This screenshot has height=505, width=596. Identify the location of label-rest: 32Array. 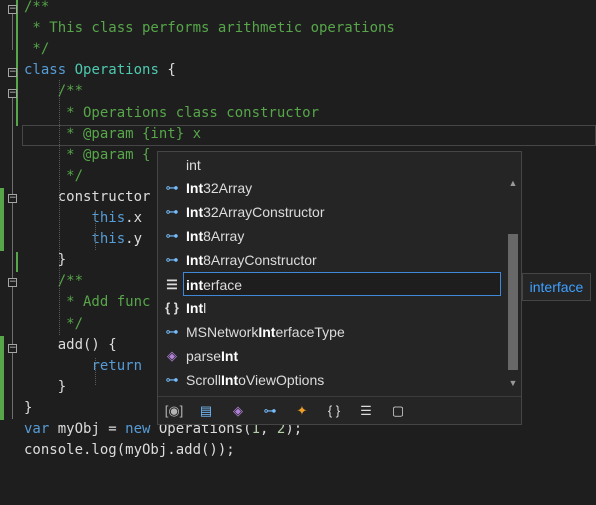
(228, 188).